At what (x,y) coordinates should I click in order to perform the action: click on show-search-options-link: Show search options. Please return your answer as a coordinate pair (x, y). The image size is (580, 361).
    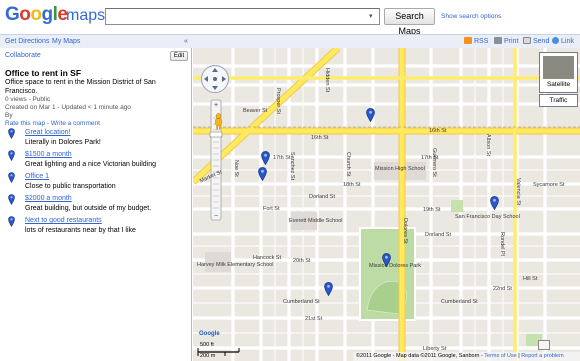
    Looking at the image, I should click on (471, 17).